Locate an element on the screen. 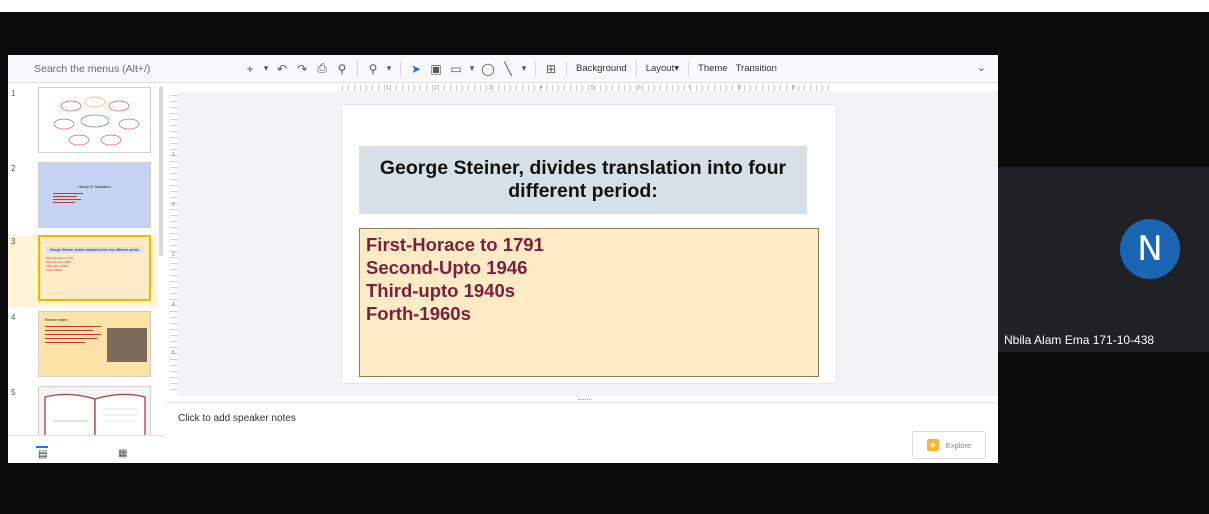  thumb-painting-image is located at coordinates (127, 345).